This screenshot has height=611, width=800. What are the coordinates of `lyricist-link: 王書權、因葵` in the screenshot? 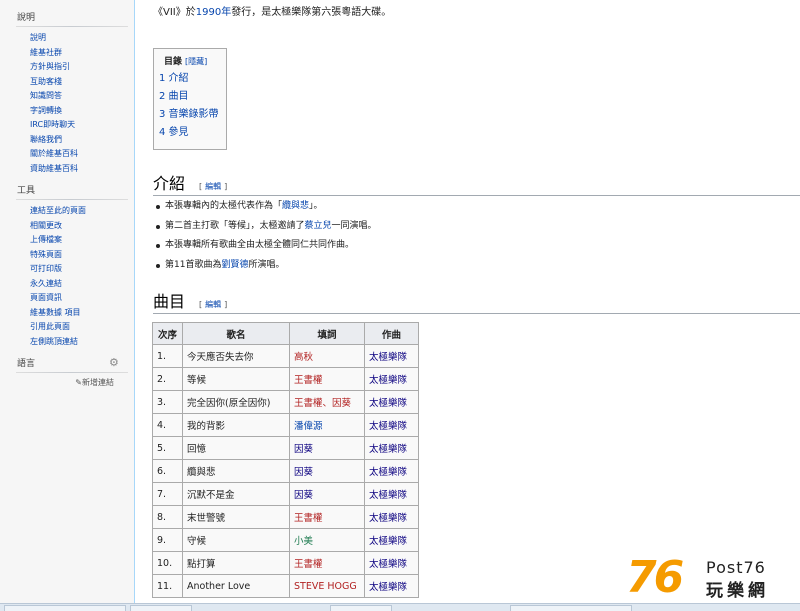 It's located at (327, 402).